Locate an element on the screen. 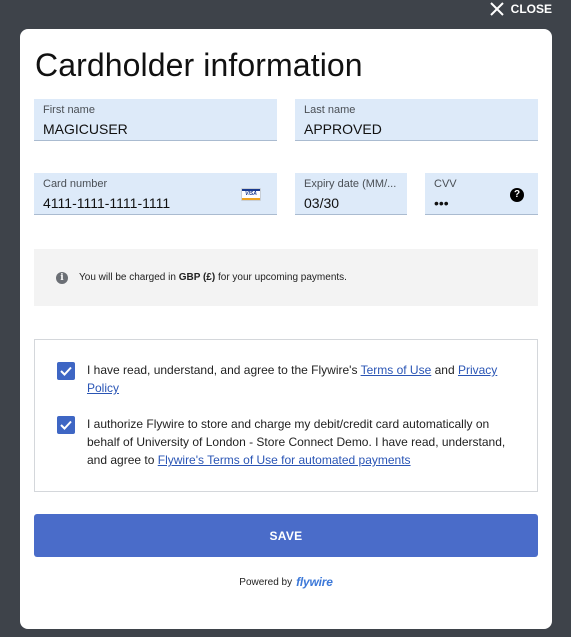  help-icon: ? is located at coordinates (517, 195).